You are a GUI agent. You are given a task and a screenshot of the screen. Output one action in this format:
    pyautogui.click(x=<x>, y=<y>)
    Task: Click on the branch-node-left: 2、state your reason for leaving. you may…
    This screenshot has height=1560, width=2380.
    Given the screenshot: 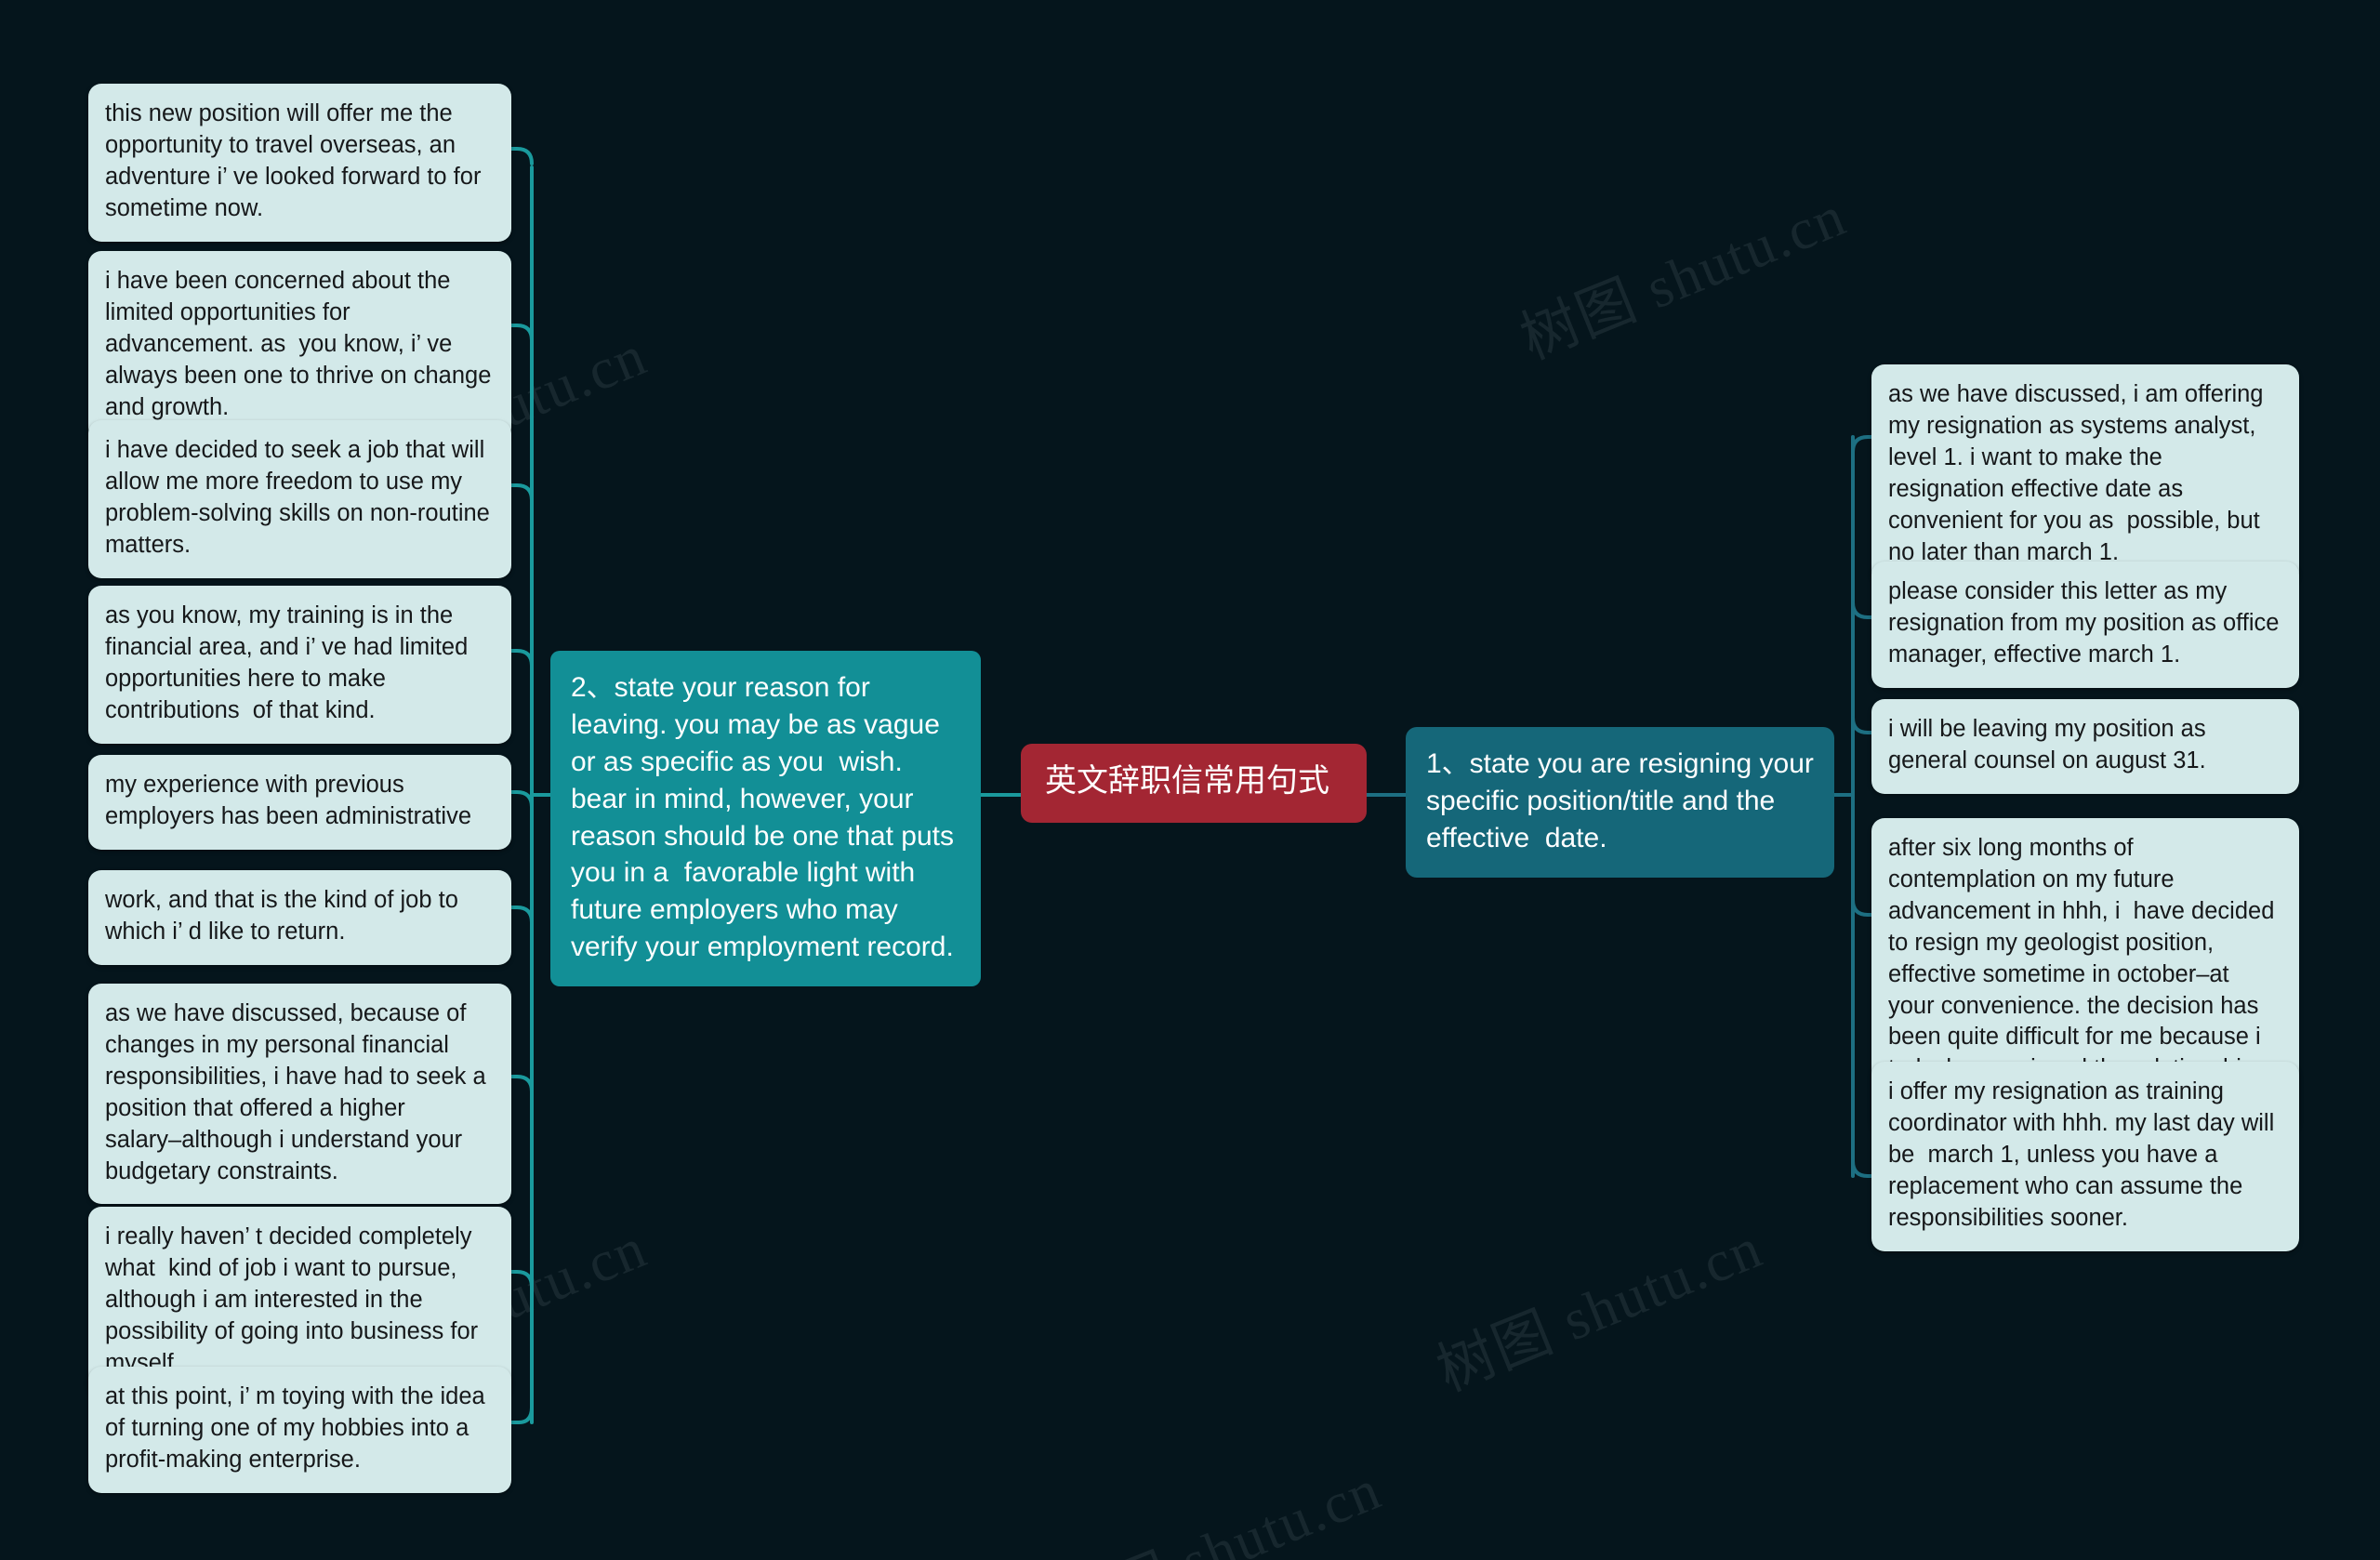 What is the action you would take?
    pyautogui.click(x=765, y=819)
    